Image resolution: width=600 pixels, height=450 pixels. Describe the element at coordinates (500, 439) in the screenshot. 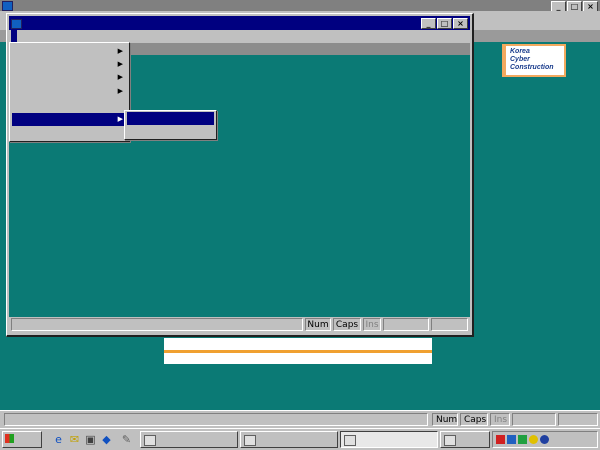

I see `tray-app-icon` at that location.